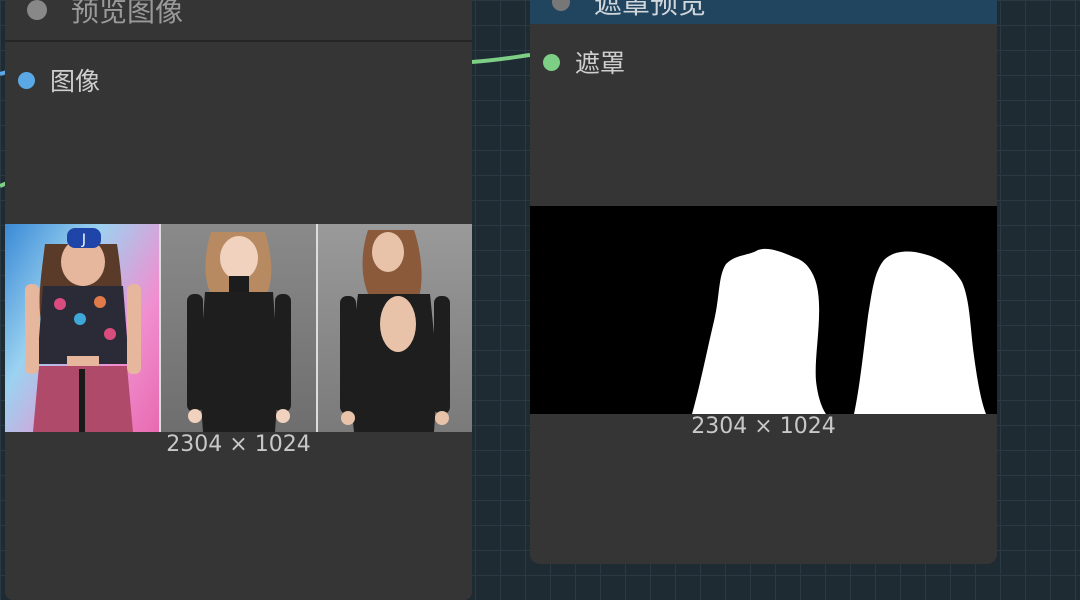 This screenshot has width=1080, height=600. What do you see at coordinates (238, 21) in the screenshot?
I see `node-title-bar: 预览图像` at bounding box center [238, 21].